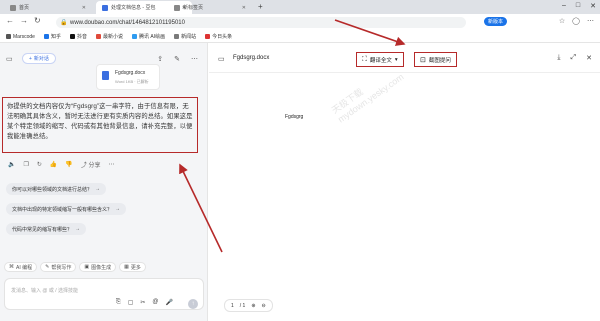 This screenshot has width=600, height=321. I want to click on bookmark-item: 抖音, so click(78, 36).